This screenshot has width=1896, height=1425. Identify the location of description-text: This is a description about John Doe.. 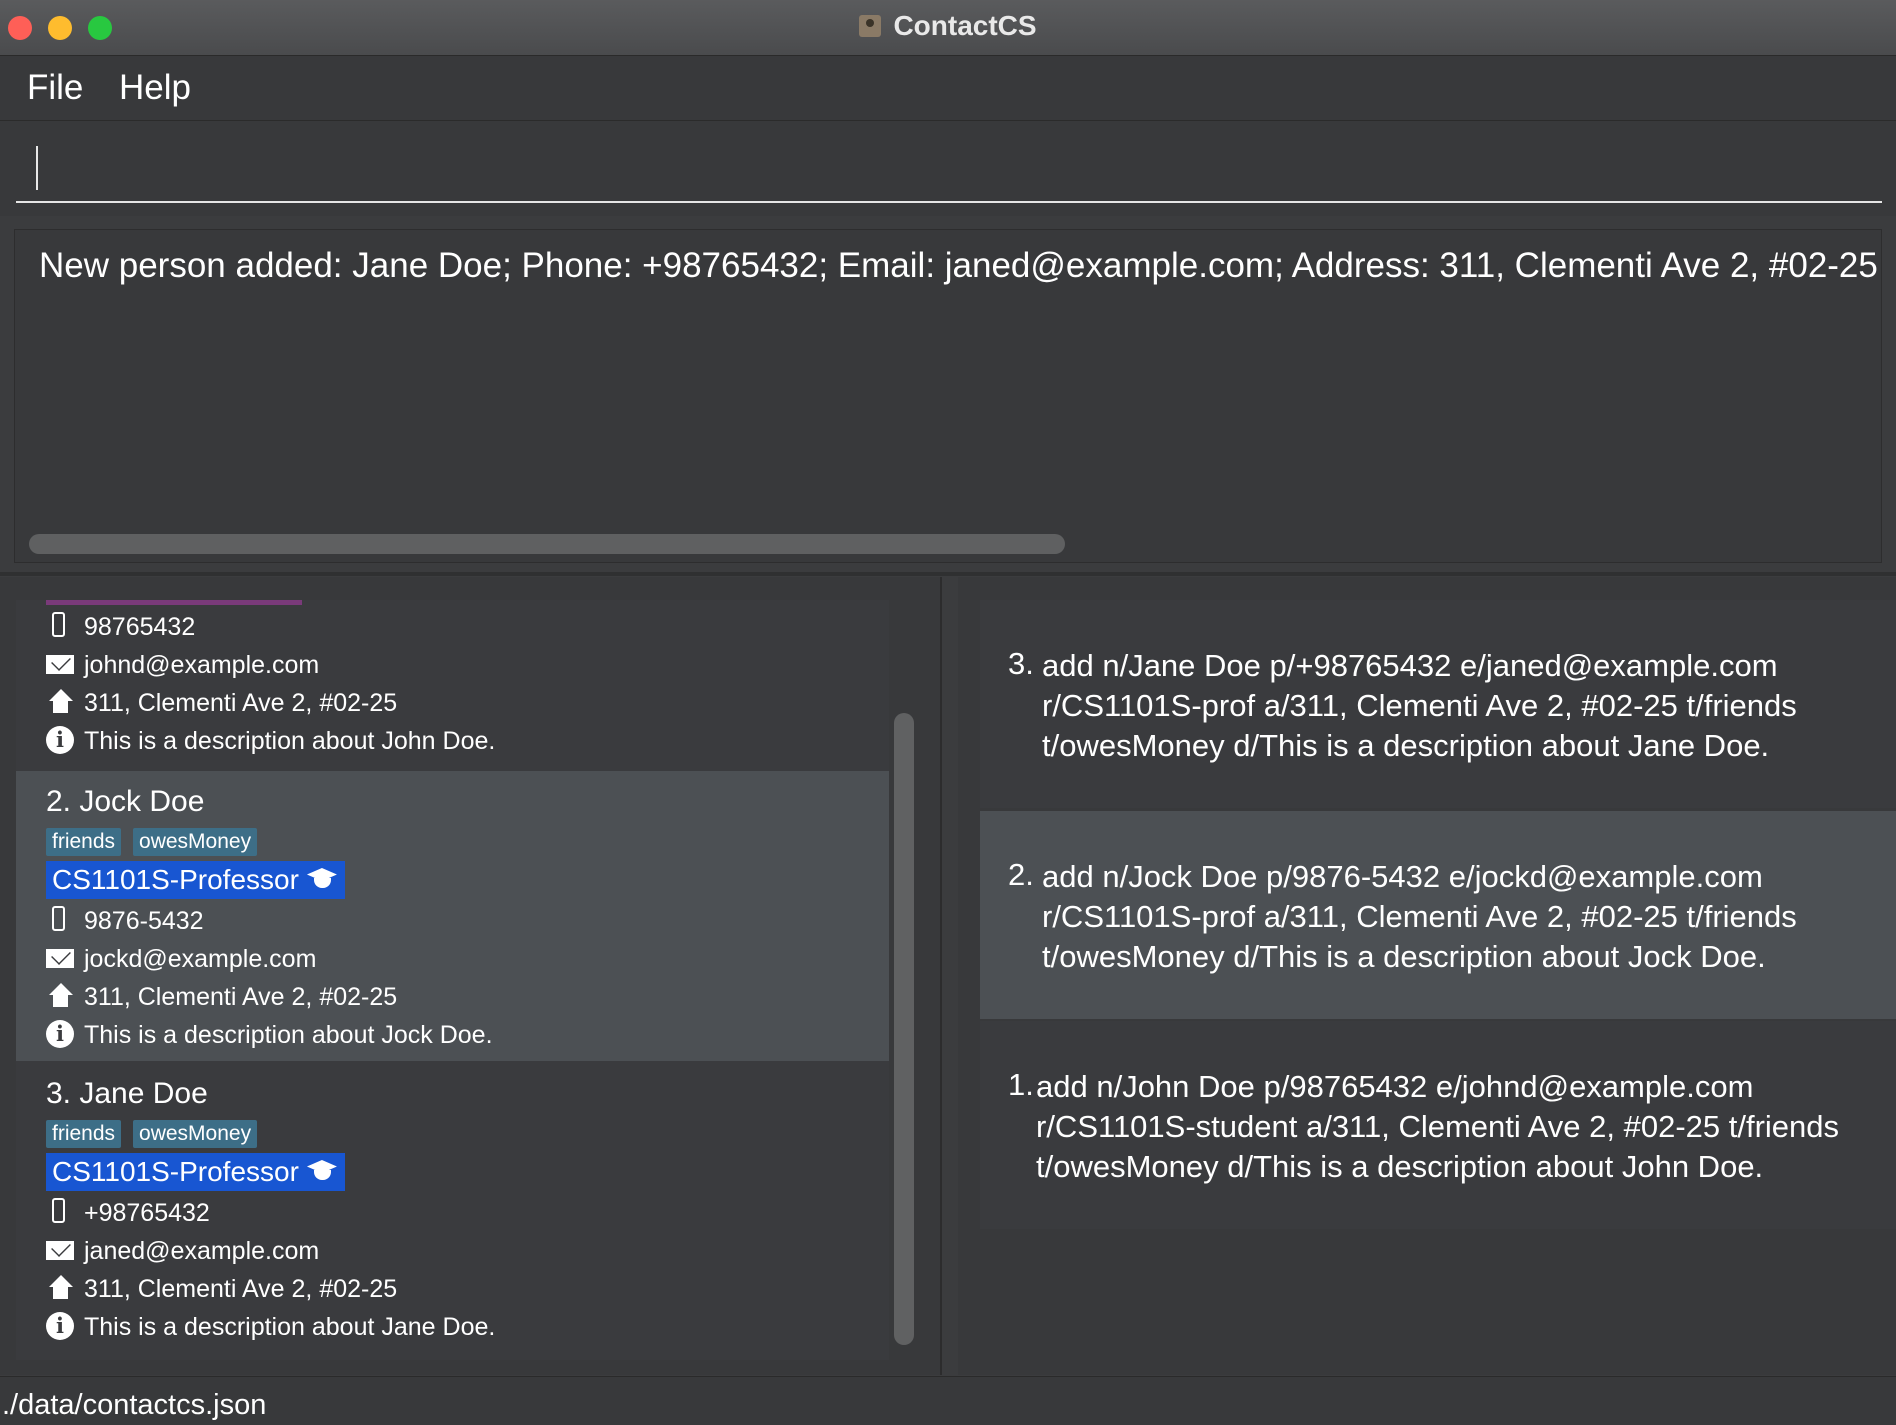
(290, 741).